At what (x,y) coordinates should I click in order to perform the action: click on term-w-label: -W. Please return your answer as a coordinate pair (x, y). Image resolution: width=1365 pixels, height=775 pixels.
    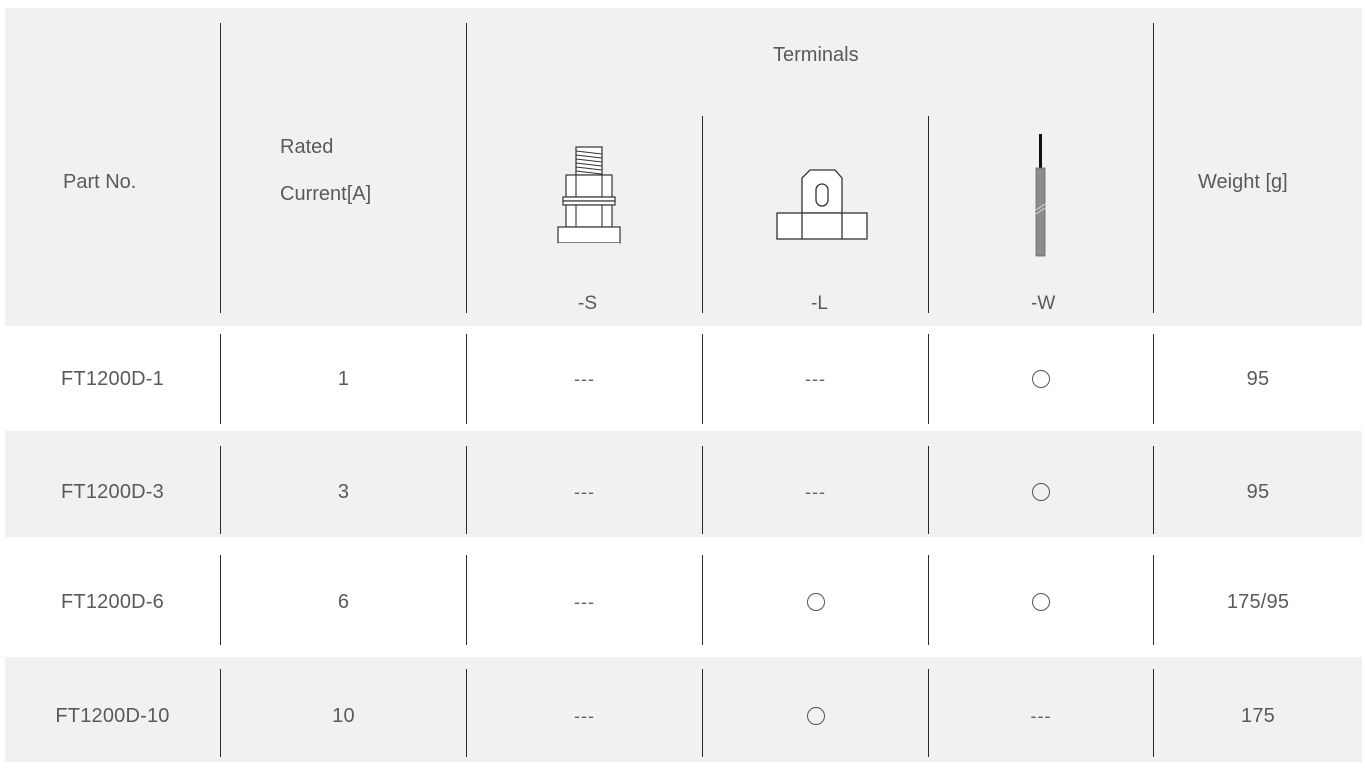
    Looking at the image, I should click on (1043, 303).